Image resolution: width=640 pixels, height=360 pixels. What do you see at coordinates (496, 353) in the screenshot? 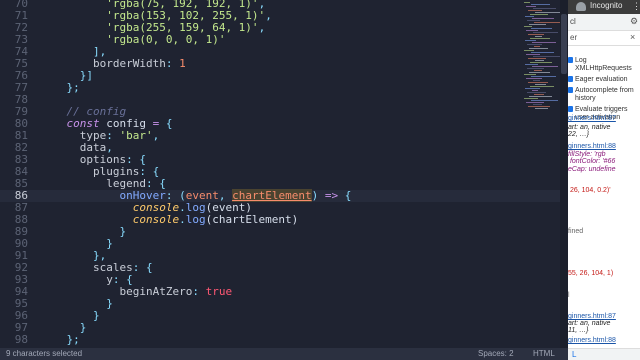
I see `indentation-status: Spaces: 2` at bounding box center [496, 353].